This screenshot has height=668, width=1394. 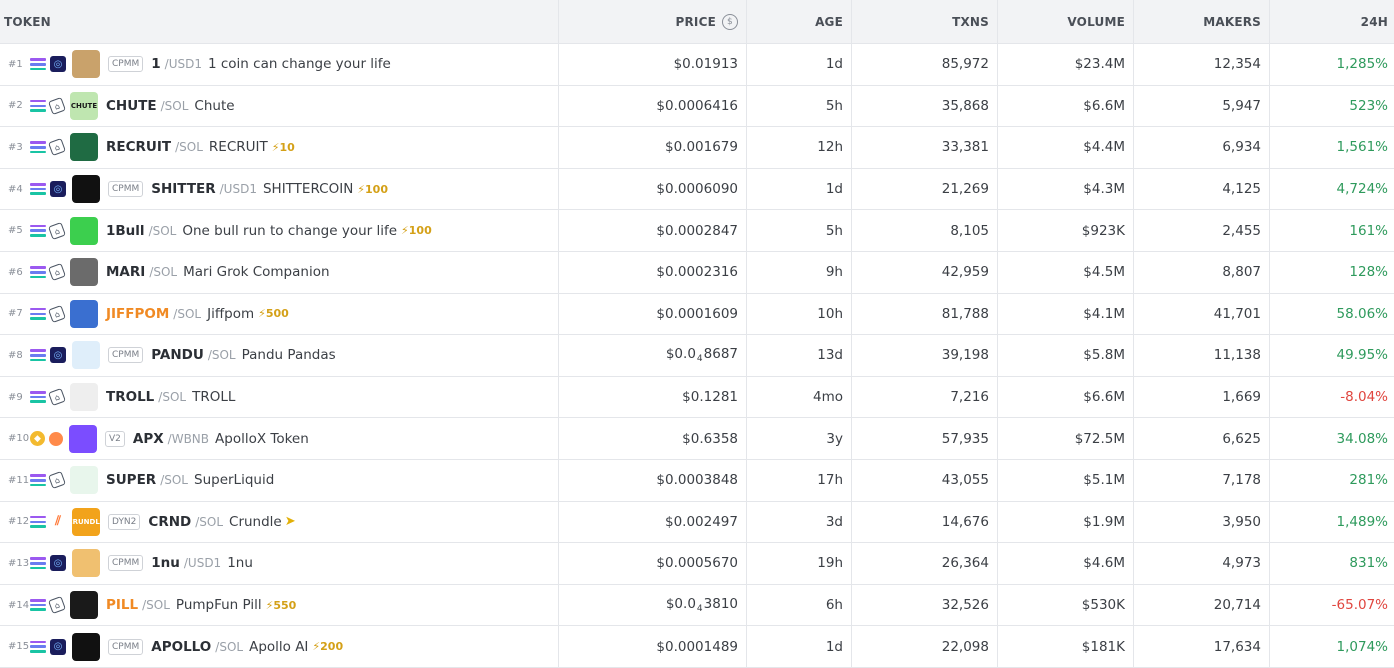 What do you see at coordinates (1104, 521) in the screenshot?
I see `volume-value: $1.9M` at bounding box center [1104, 521].